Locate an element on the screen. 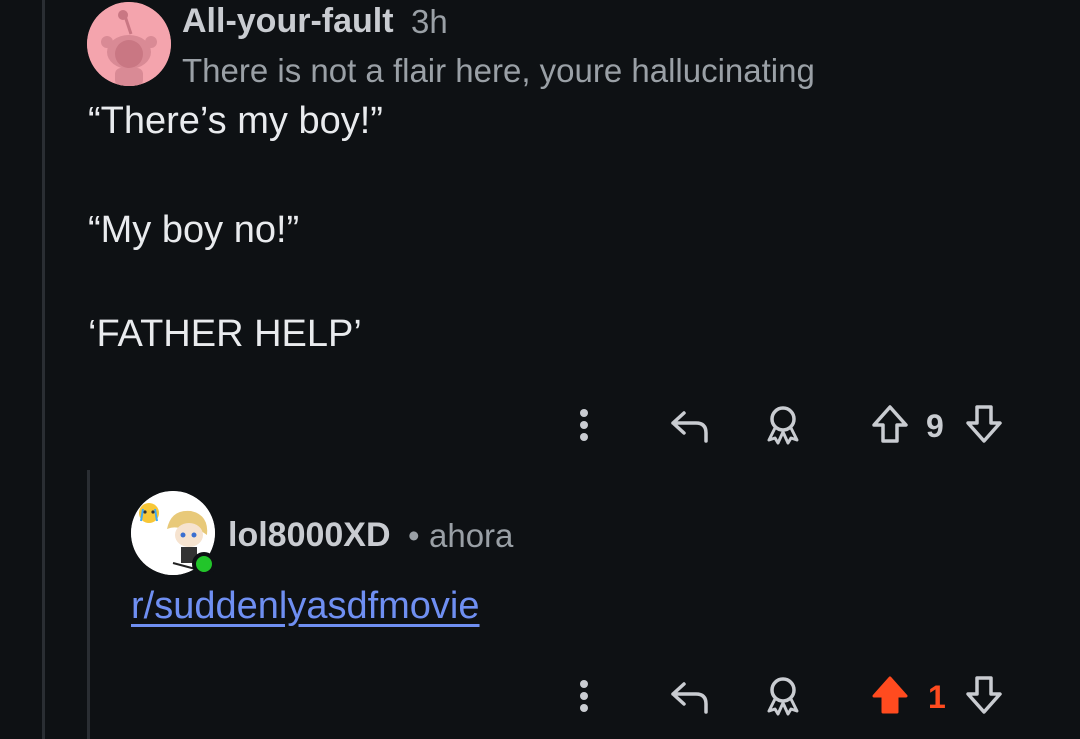 The width and height of the screenshot is (1080, 739). vote-score: 9 is located at coordinates (935, 426).